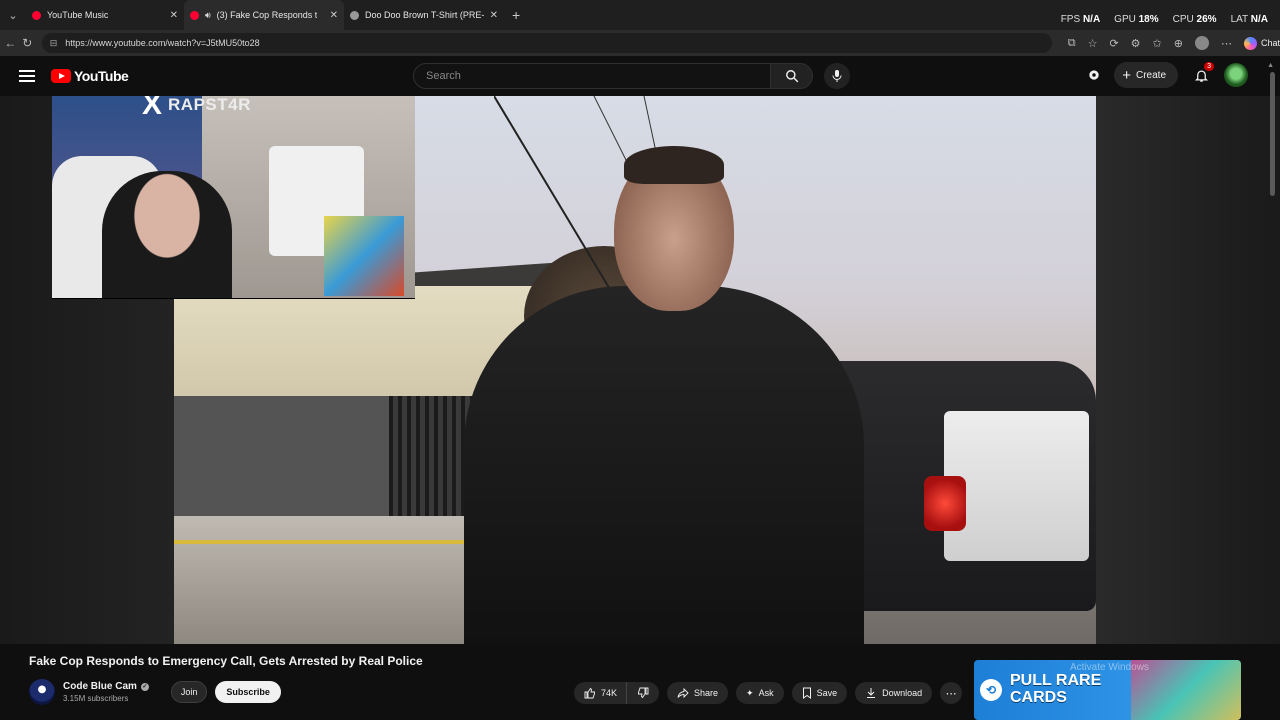 The width and height of the screenshot is (1280, 720). I want to click on like-dislike-group: 74K, so click(617, 693).